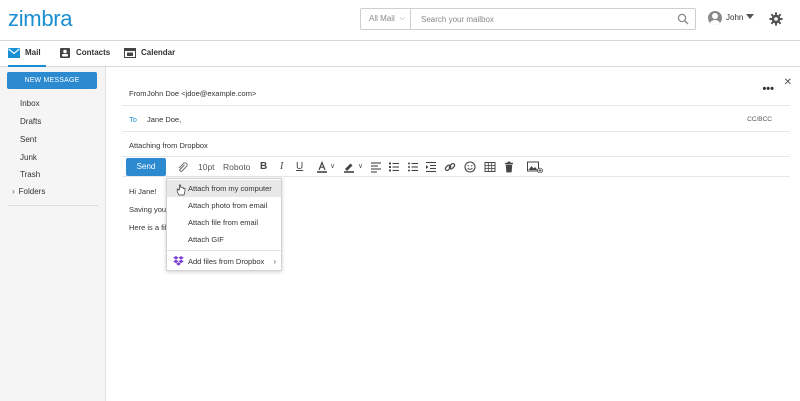  What do you see at coordinates (382, 18) in the screenshot?
I see `search-scope-label: All Mail` at bounding box center [382, 18].